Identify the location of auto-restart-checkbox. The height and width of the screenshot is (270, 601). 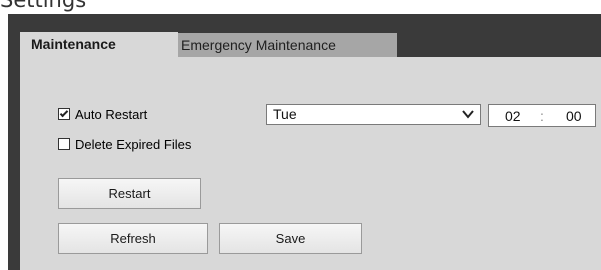
(64, 114).